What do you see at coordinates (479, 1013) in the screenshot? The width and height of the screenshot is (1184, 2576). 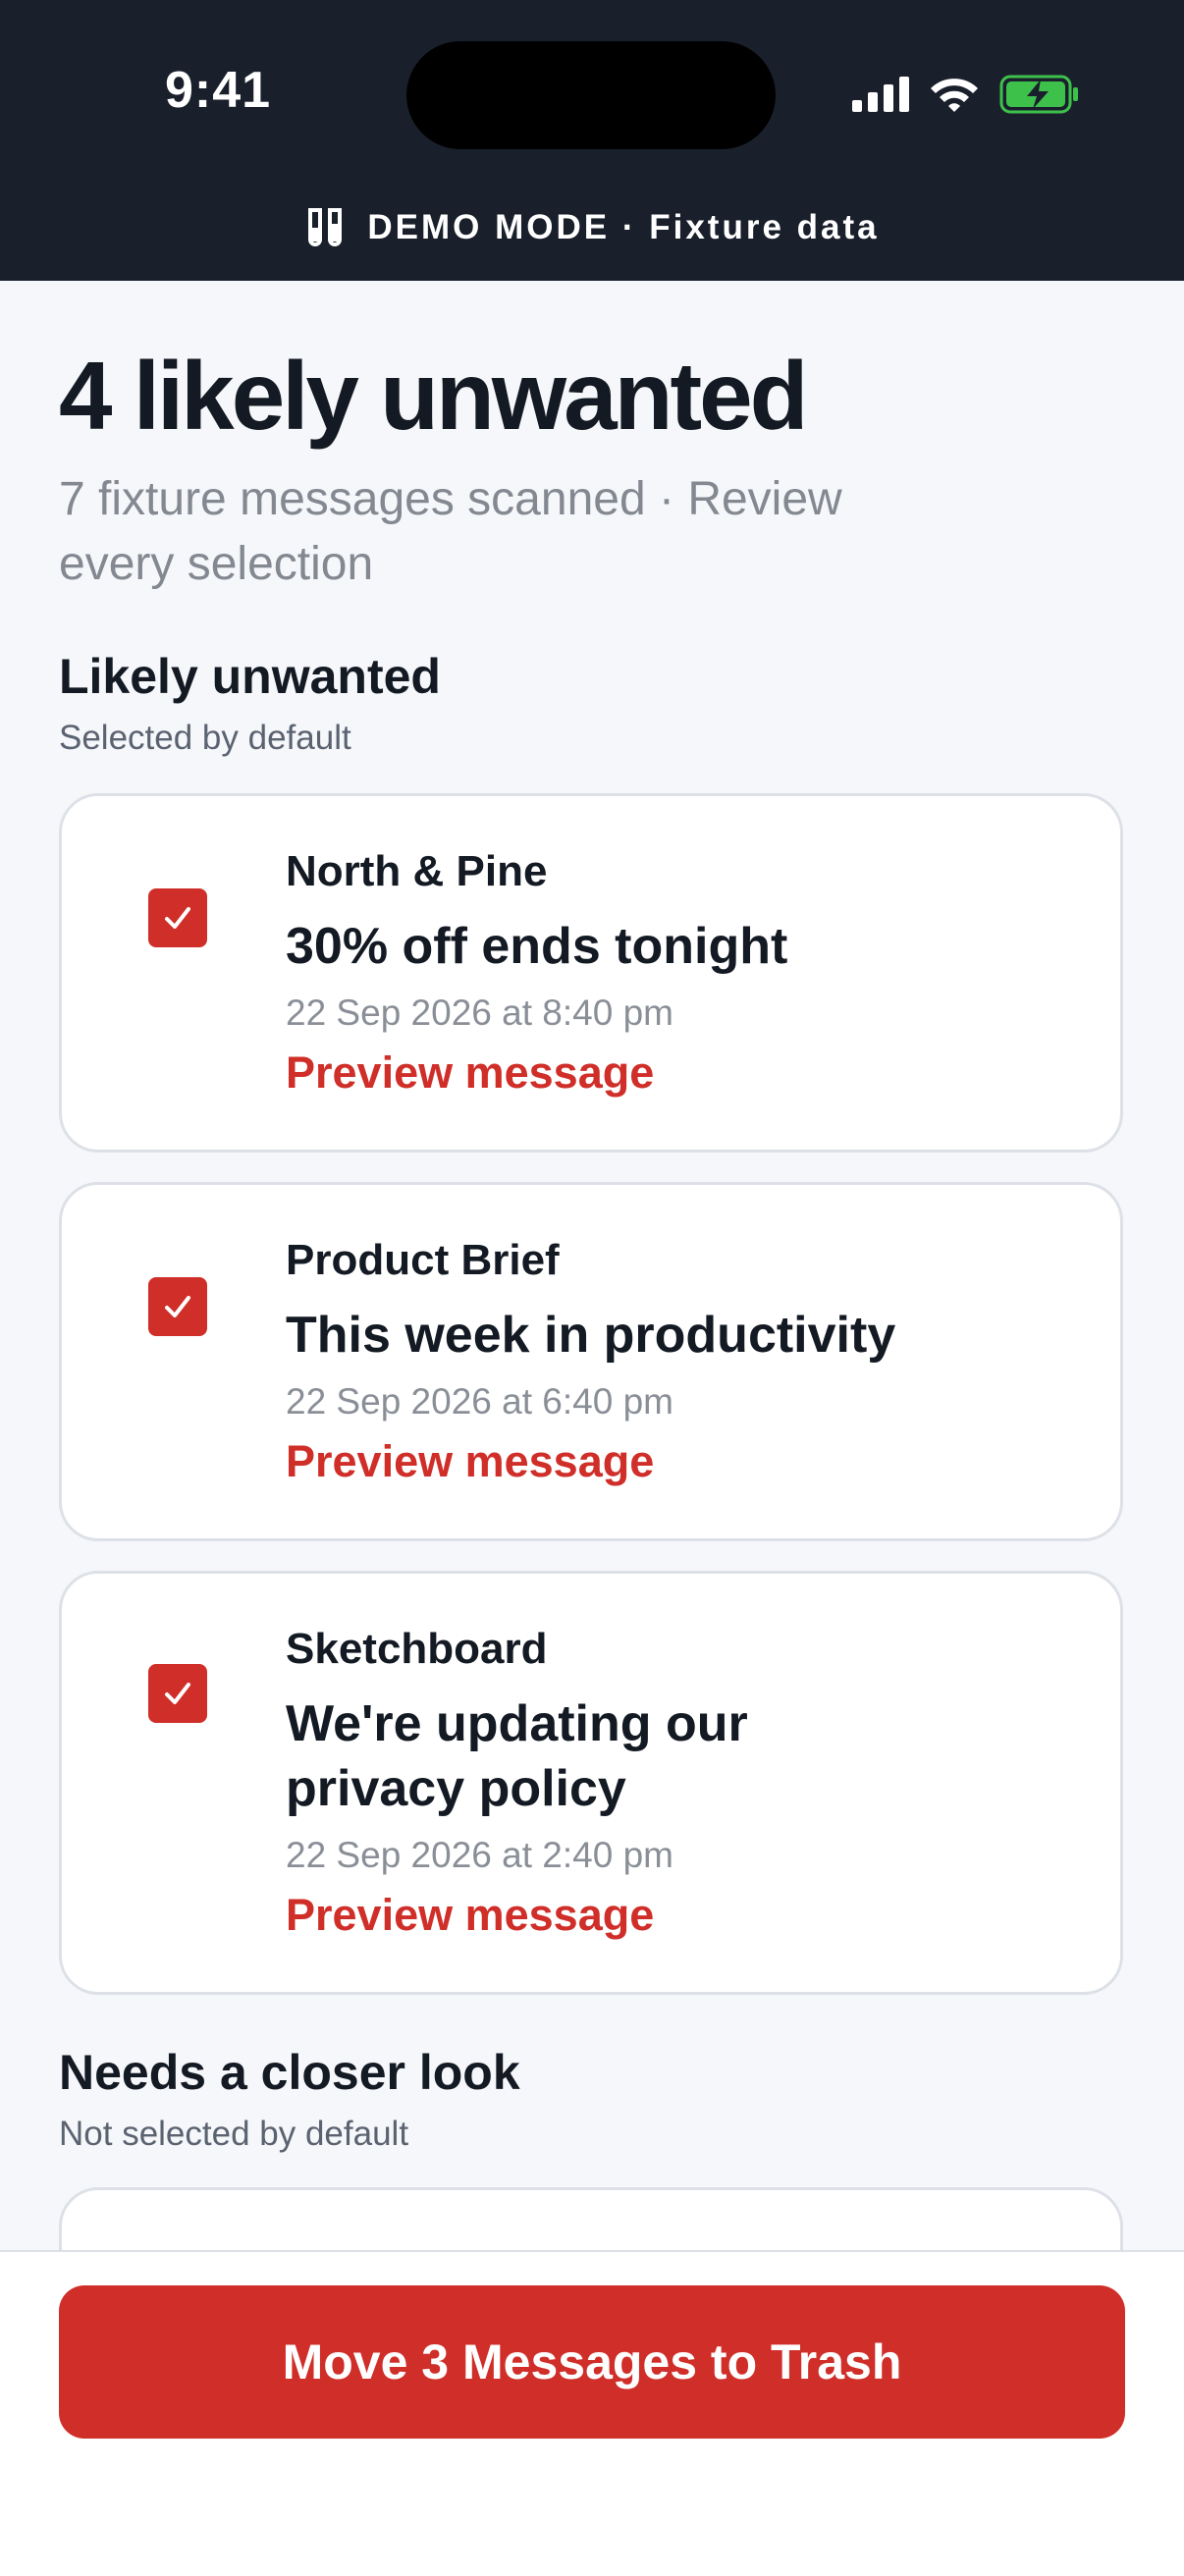 I see `message-date: 22 Sep 2026 at 8:40 pm` at bounding box center [479, 1013].